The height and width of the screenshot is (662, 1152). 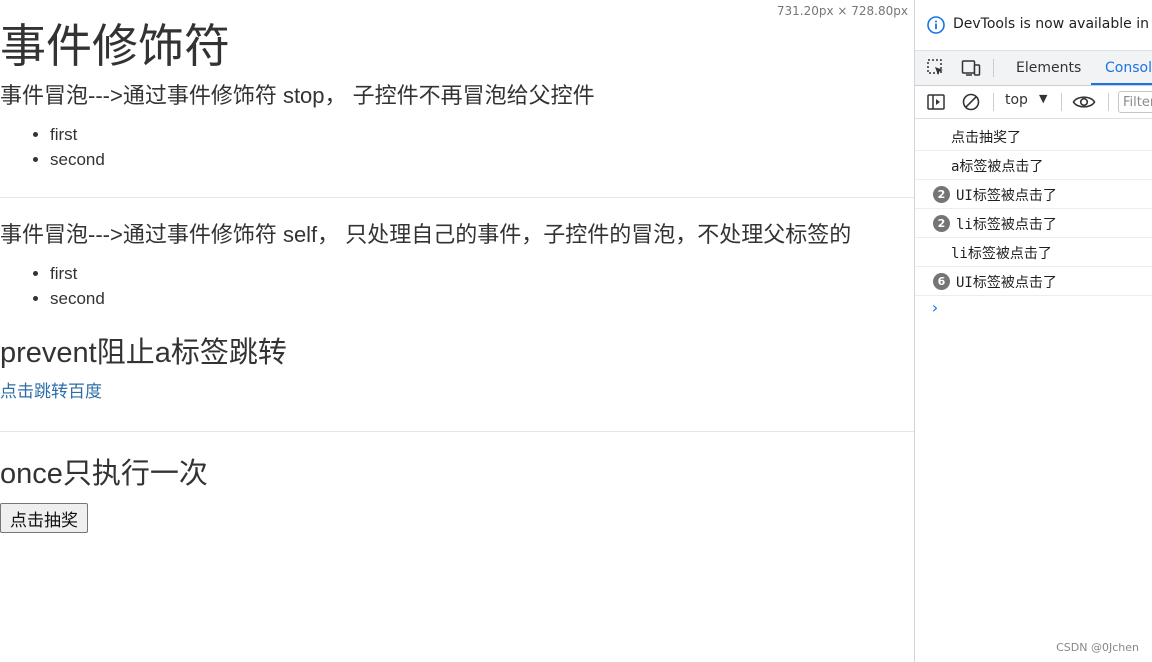 I want to click on sidebar-toggle-icon, so click(x=936, y=102).